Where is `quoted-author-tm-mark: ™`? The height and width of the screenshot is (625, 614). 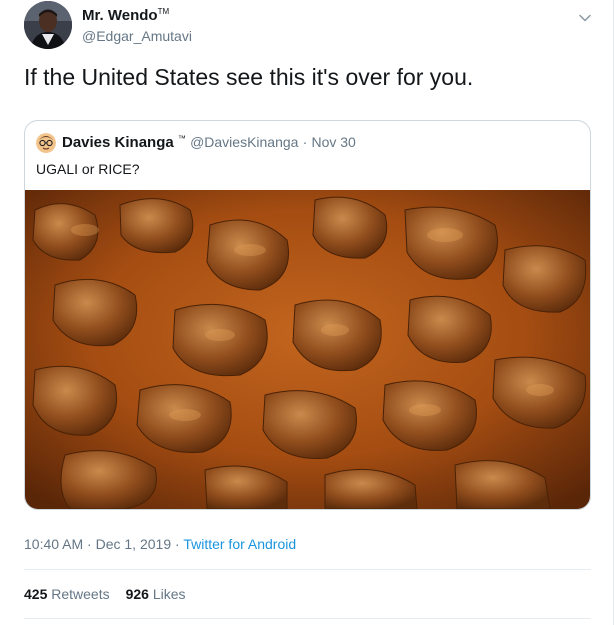
quoted-author-tm-mark: ™ is located at coordinates (181, 138).